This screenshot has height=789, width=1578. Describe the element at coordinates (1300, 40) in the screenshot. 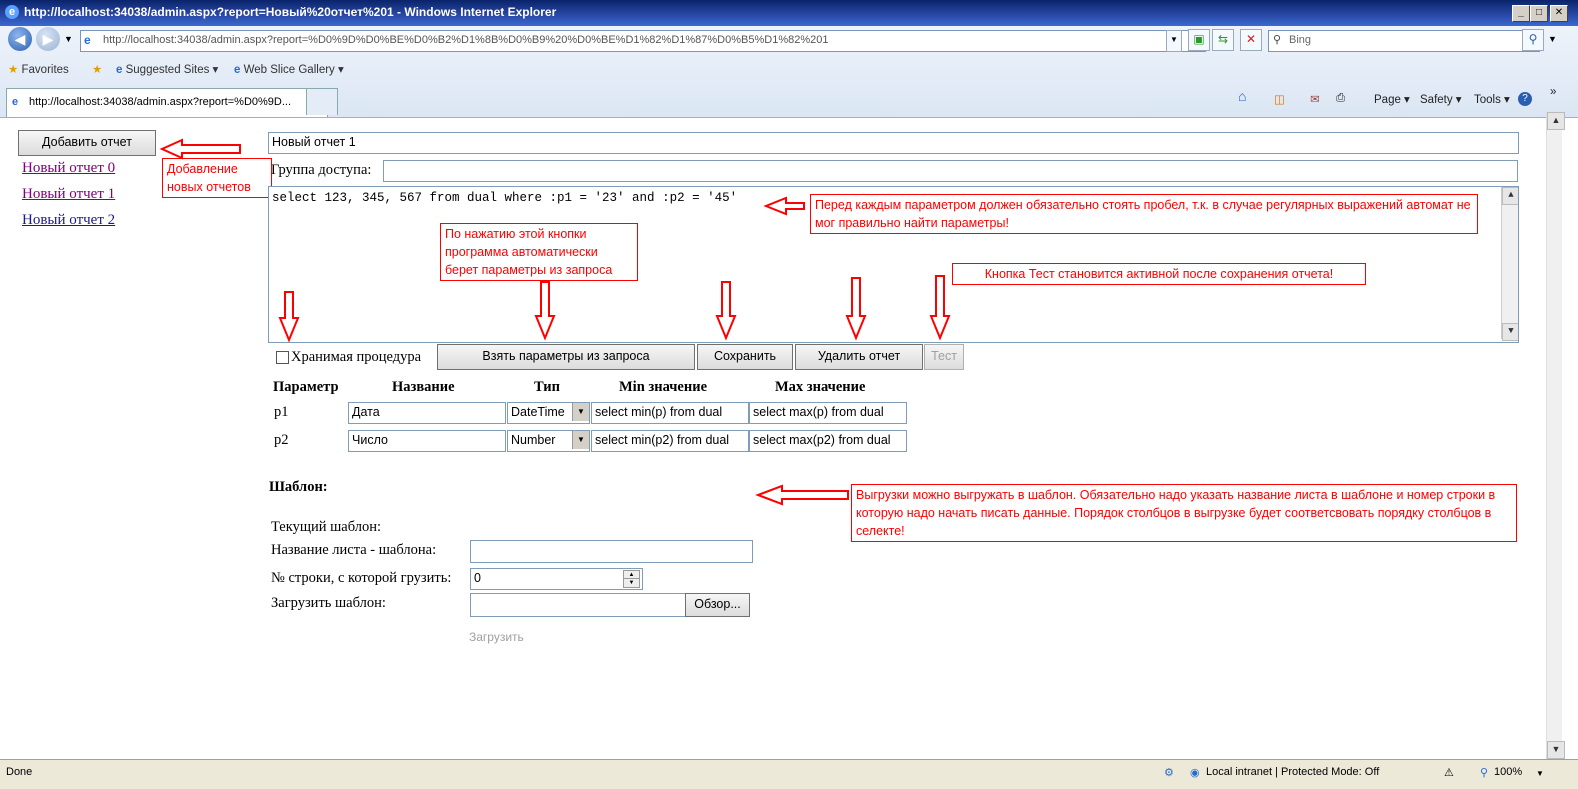

I see `search-placeholder: Bing` at that location.